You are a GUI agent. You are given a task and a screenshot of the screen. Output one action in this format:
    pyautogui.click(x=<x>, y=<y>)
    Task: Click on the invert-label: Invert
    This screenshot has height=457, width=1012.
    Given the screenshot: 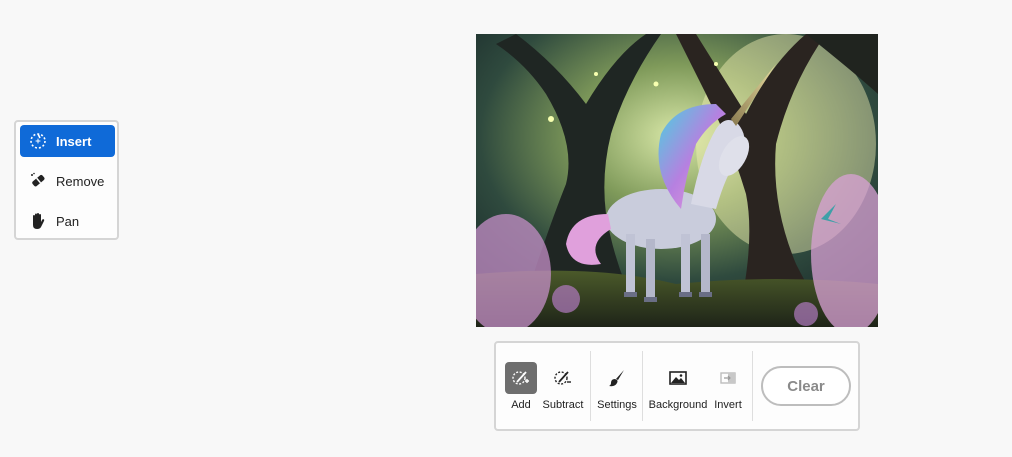 What is the action you would take?
    pyautogui.click(x=728, y=405)
    